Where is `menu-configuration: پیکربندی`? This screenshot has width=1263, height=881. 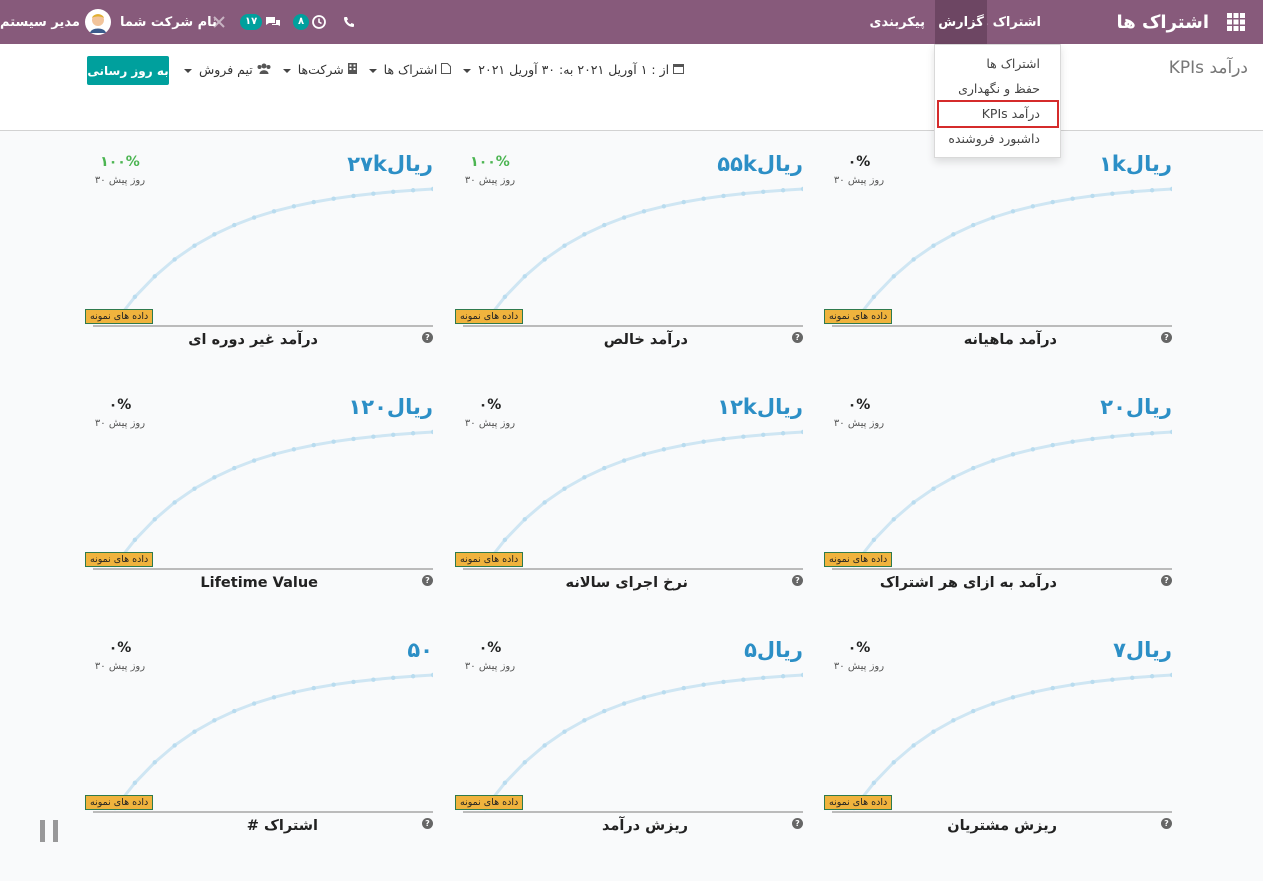
menu-configuration: پیکربندی is located at coordinates (897, 22).